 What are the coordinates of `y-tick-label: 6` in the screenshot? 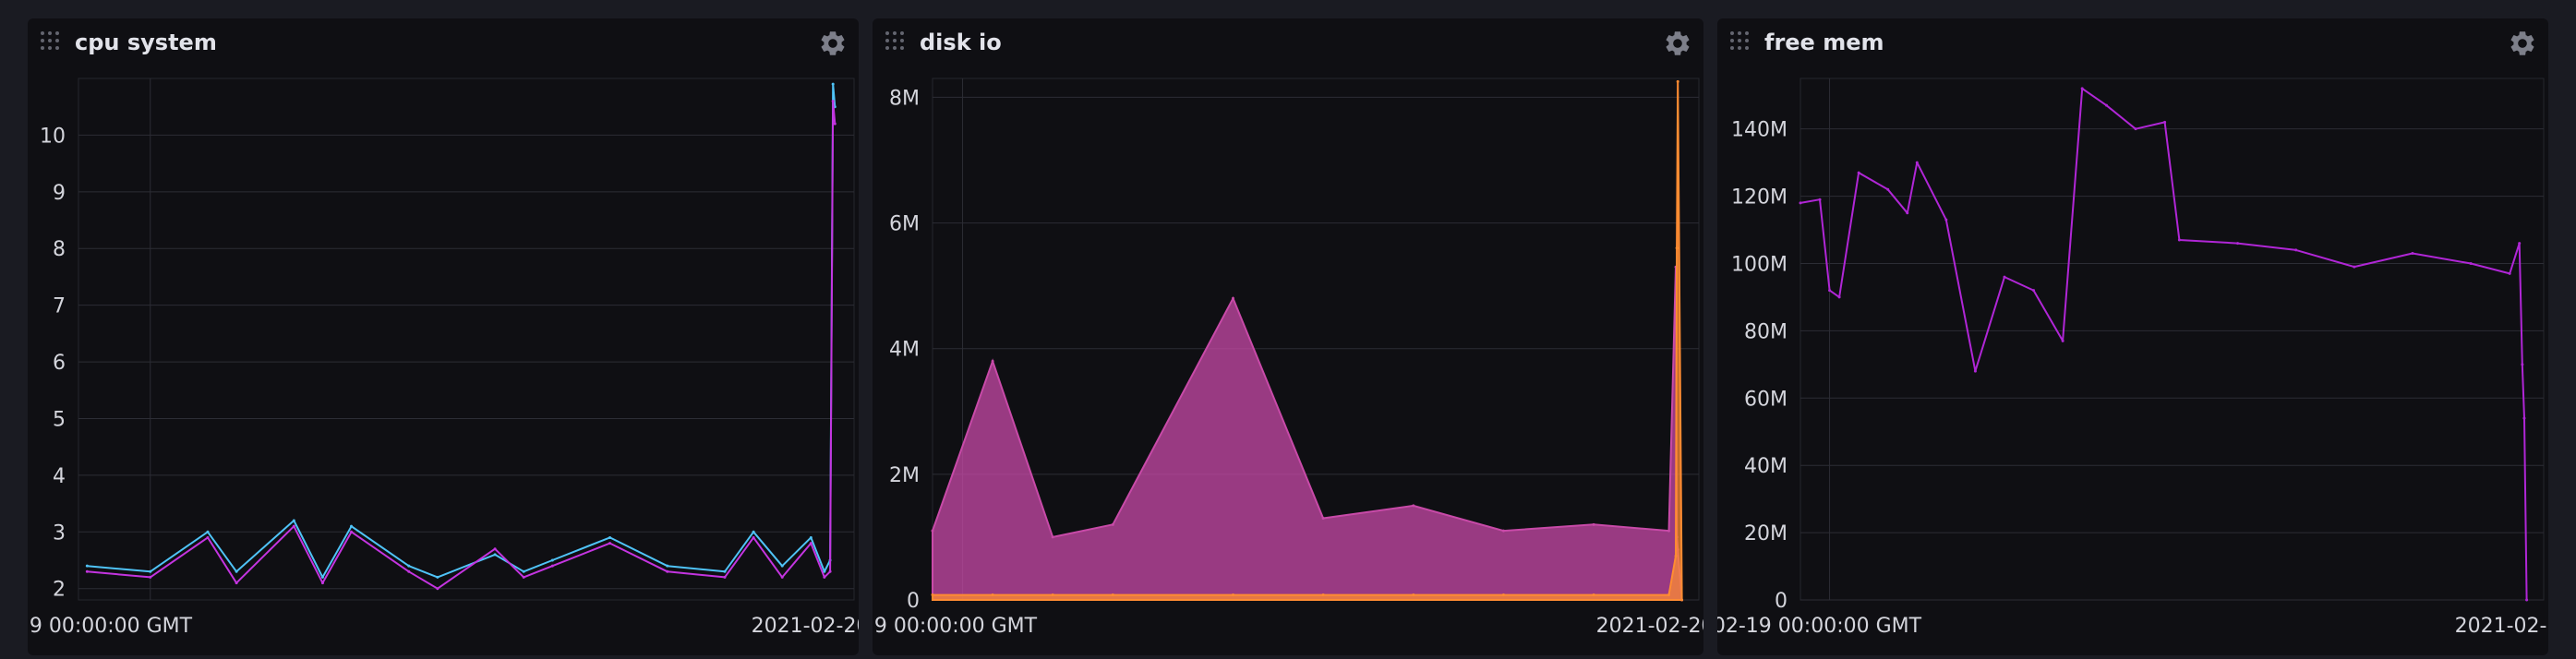 It's located at (60, 363).